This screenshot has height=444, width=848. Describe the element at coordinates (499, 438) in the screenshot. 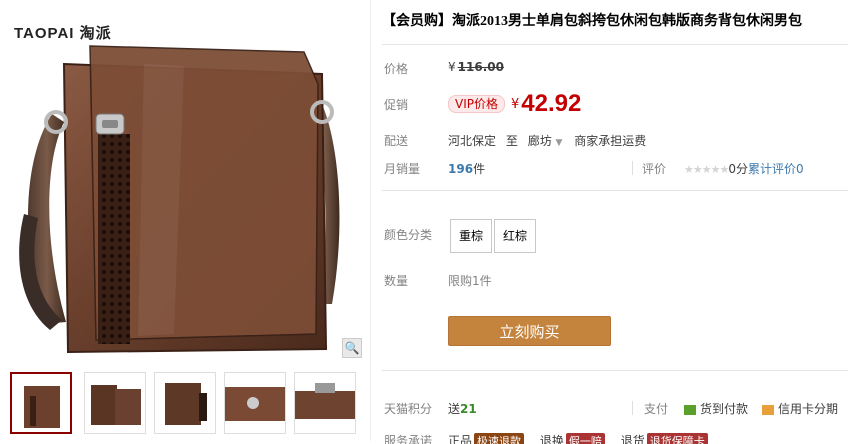

I see `service-tag-1: 极速退款` at that location.